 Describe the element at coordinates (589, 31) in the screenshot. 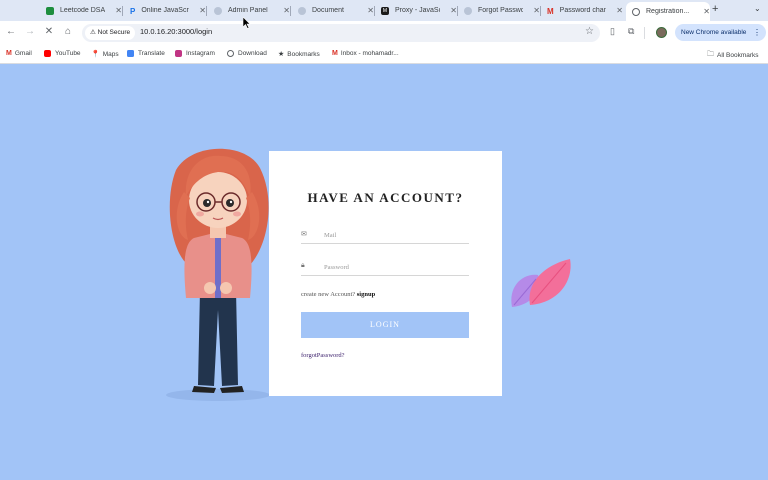

I see `bookmark-star-icon: ☆` at that location.